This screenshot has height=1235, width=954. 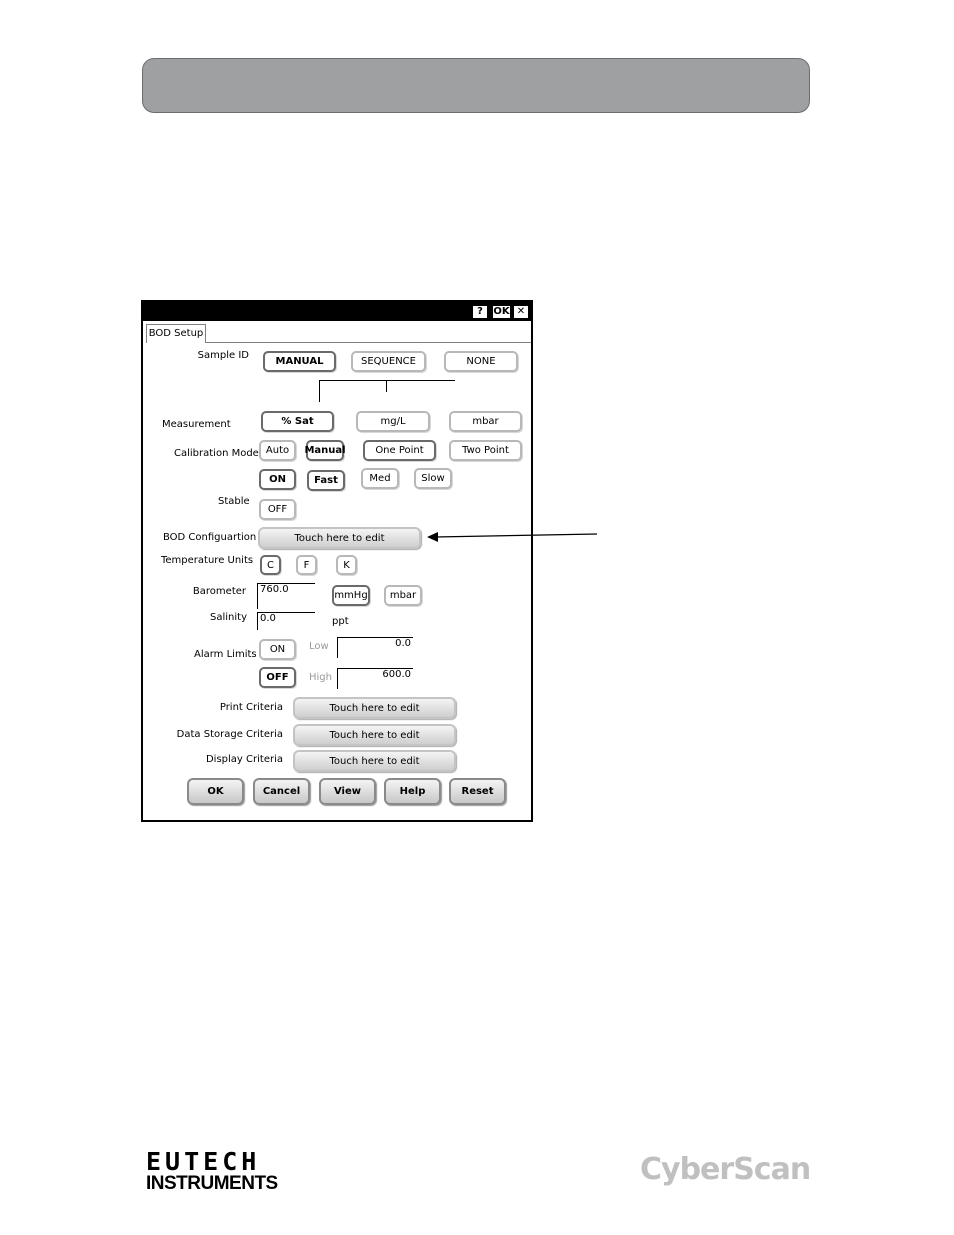 I want to click on sample-id-none-button: NONE, so click(x=481, y=361).